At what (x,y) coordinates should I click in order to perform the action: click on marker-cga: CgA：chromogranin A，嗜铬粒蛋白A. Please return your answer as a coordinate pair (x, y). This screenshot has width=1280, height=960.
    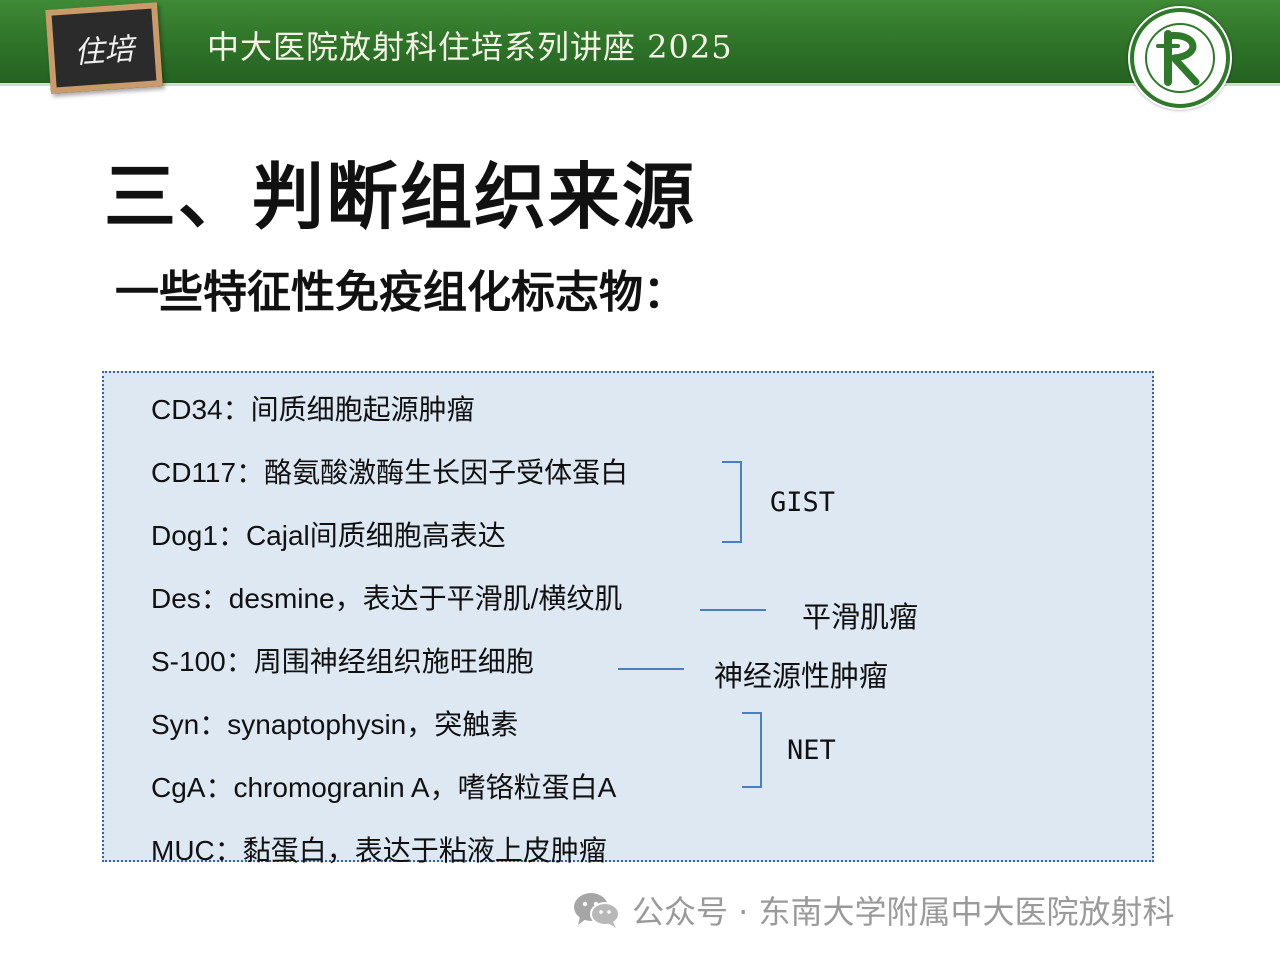
    Looking at the image, I should click on (384, 787).